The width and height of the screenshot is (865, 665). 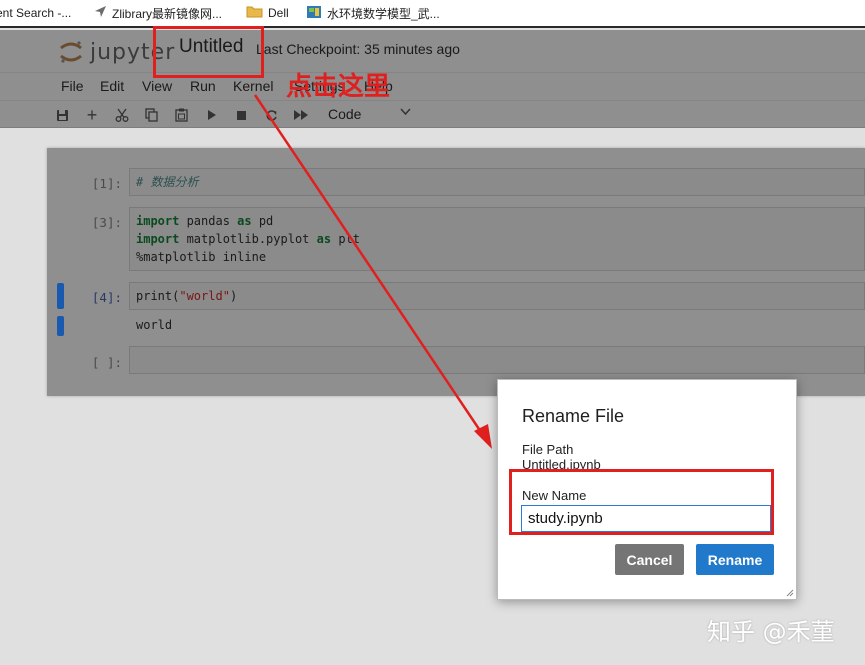 What do you see at coordinates (789, 592) in the screenshot?
I see `resize-handle-icon` at bounding box center [789, 592].